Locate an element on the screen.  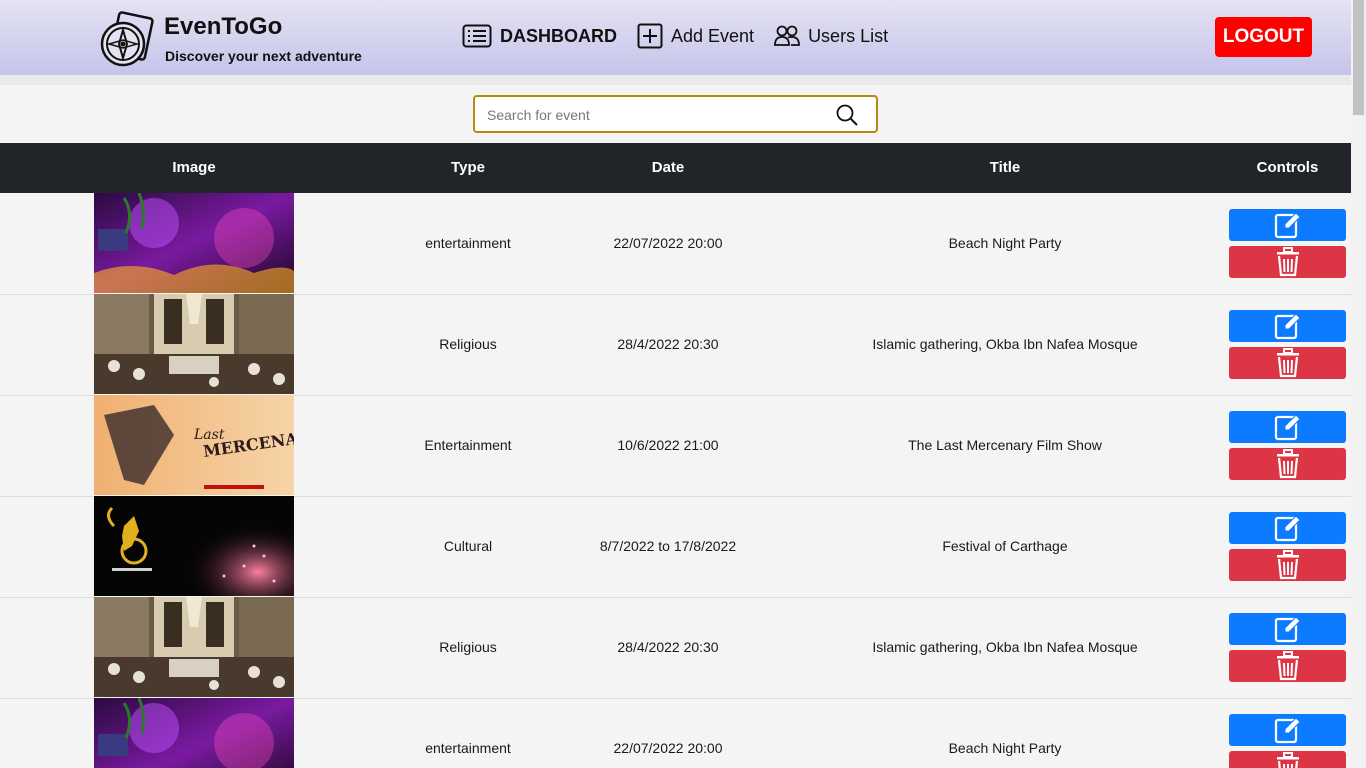
event-date: 10/6/2022 21:00 is located at coordinates (668, 445).